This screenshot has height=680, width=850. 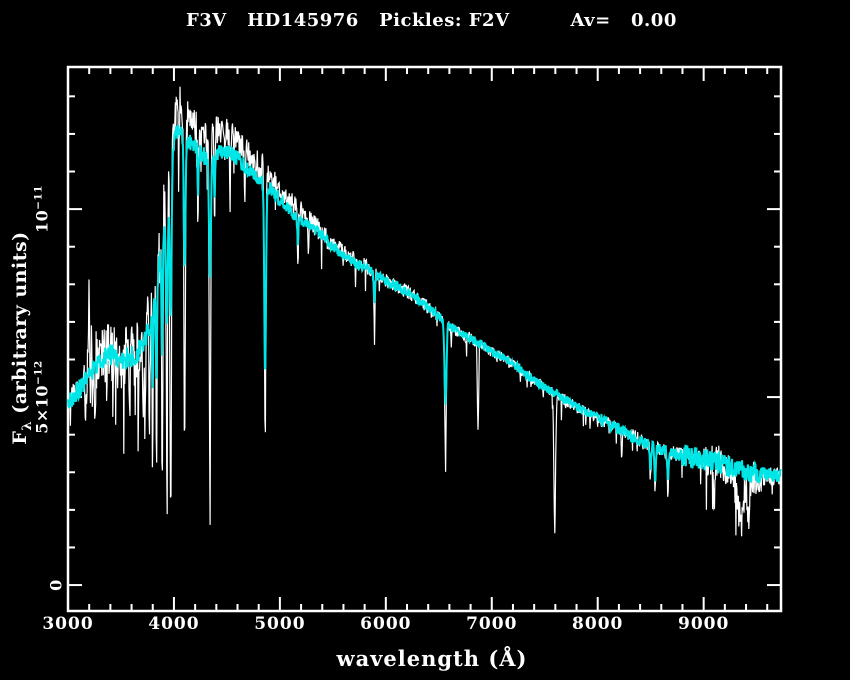 What do you see at coordinates (68, 624) in the screenshot?
I see `x-tick-label: 3000` at bounding box center [68, 624].